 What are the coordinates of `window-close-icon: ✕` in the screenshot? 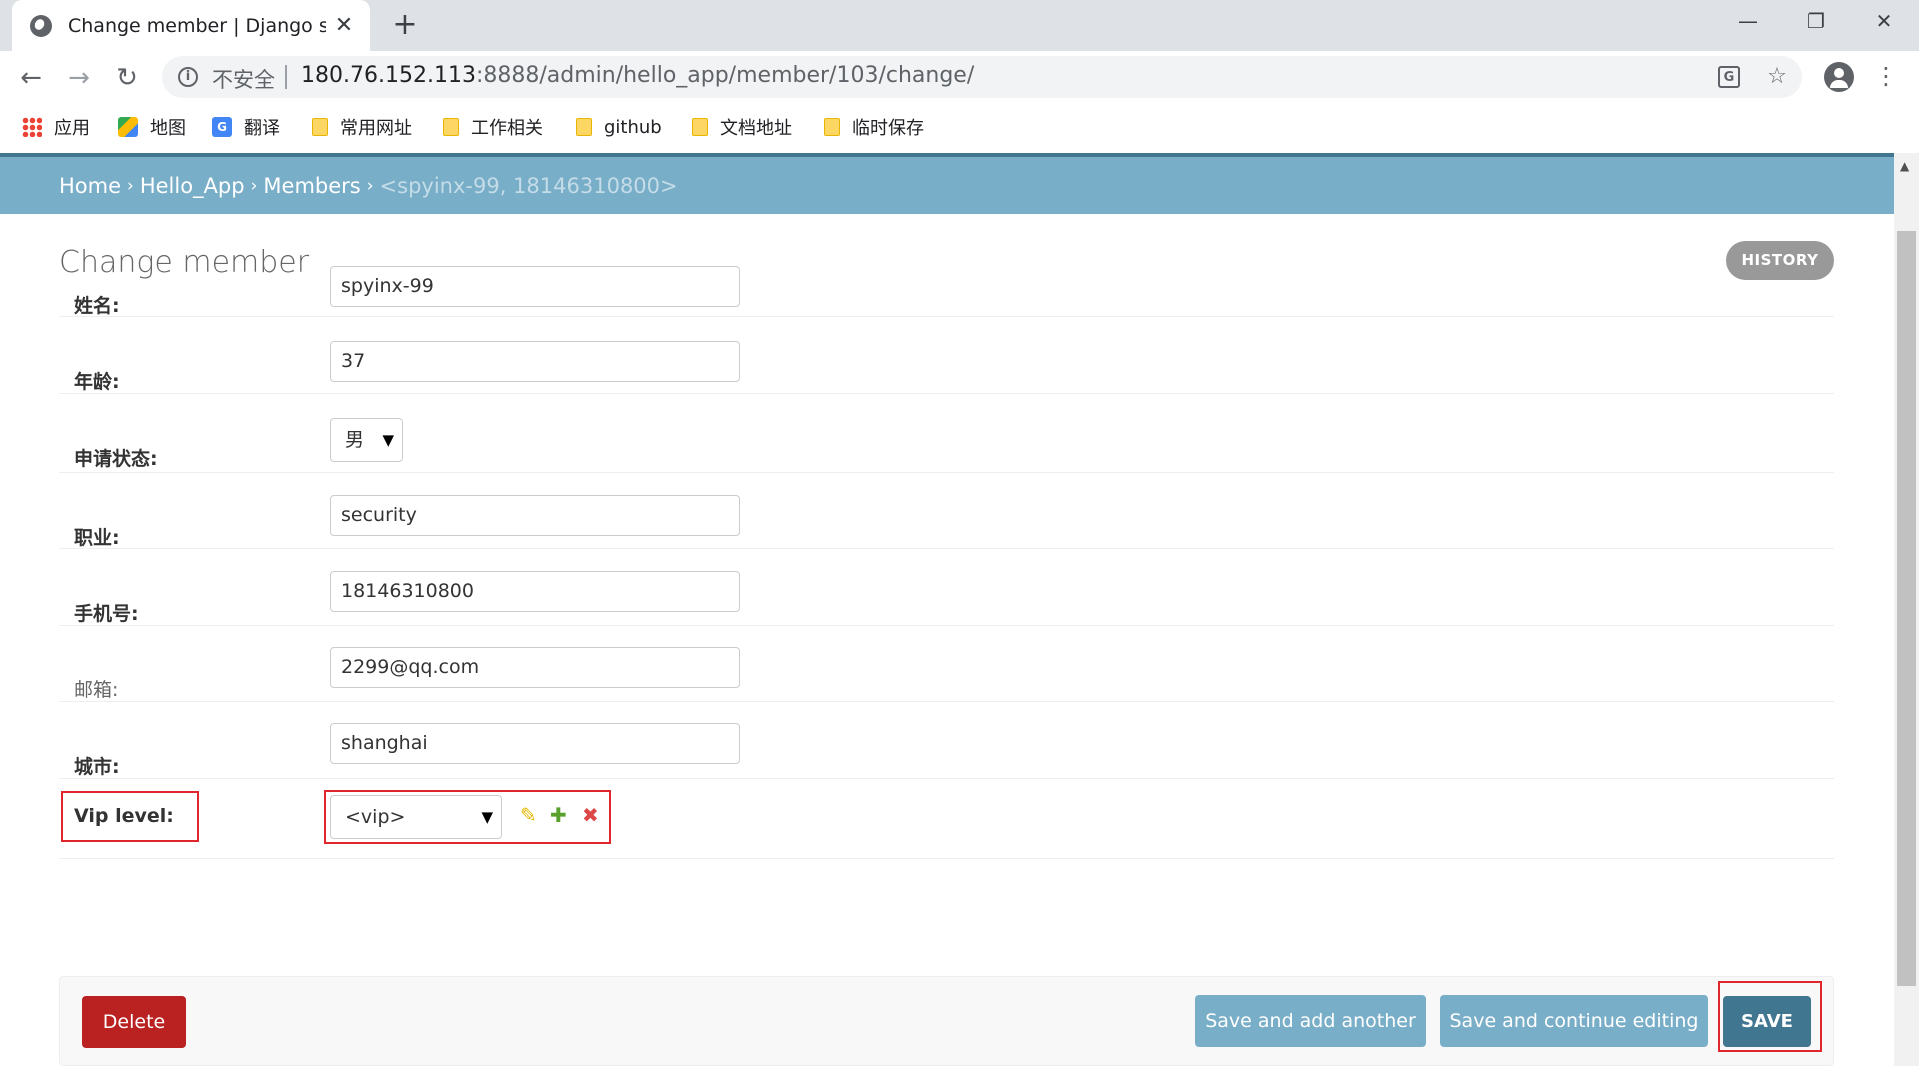 It's located at (1884, 21).